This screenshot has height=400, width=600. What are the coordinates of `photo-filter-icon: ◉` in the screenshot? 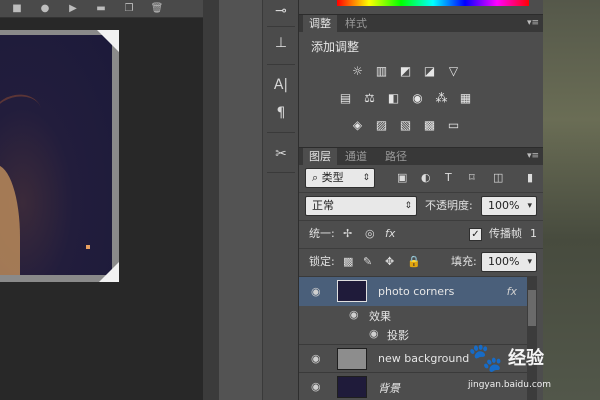 It's located at (417, 97).